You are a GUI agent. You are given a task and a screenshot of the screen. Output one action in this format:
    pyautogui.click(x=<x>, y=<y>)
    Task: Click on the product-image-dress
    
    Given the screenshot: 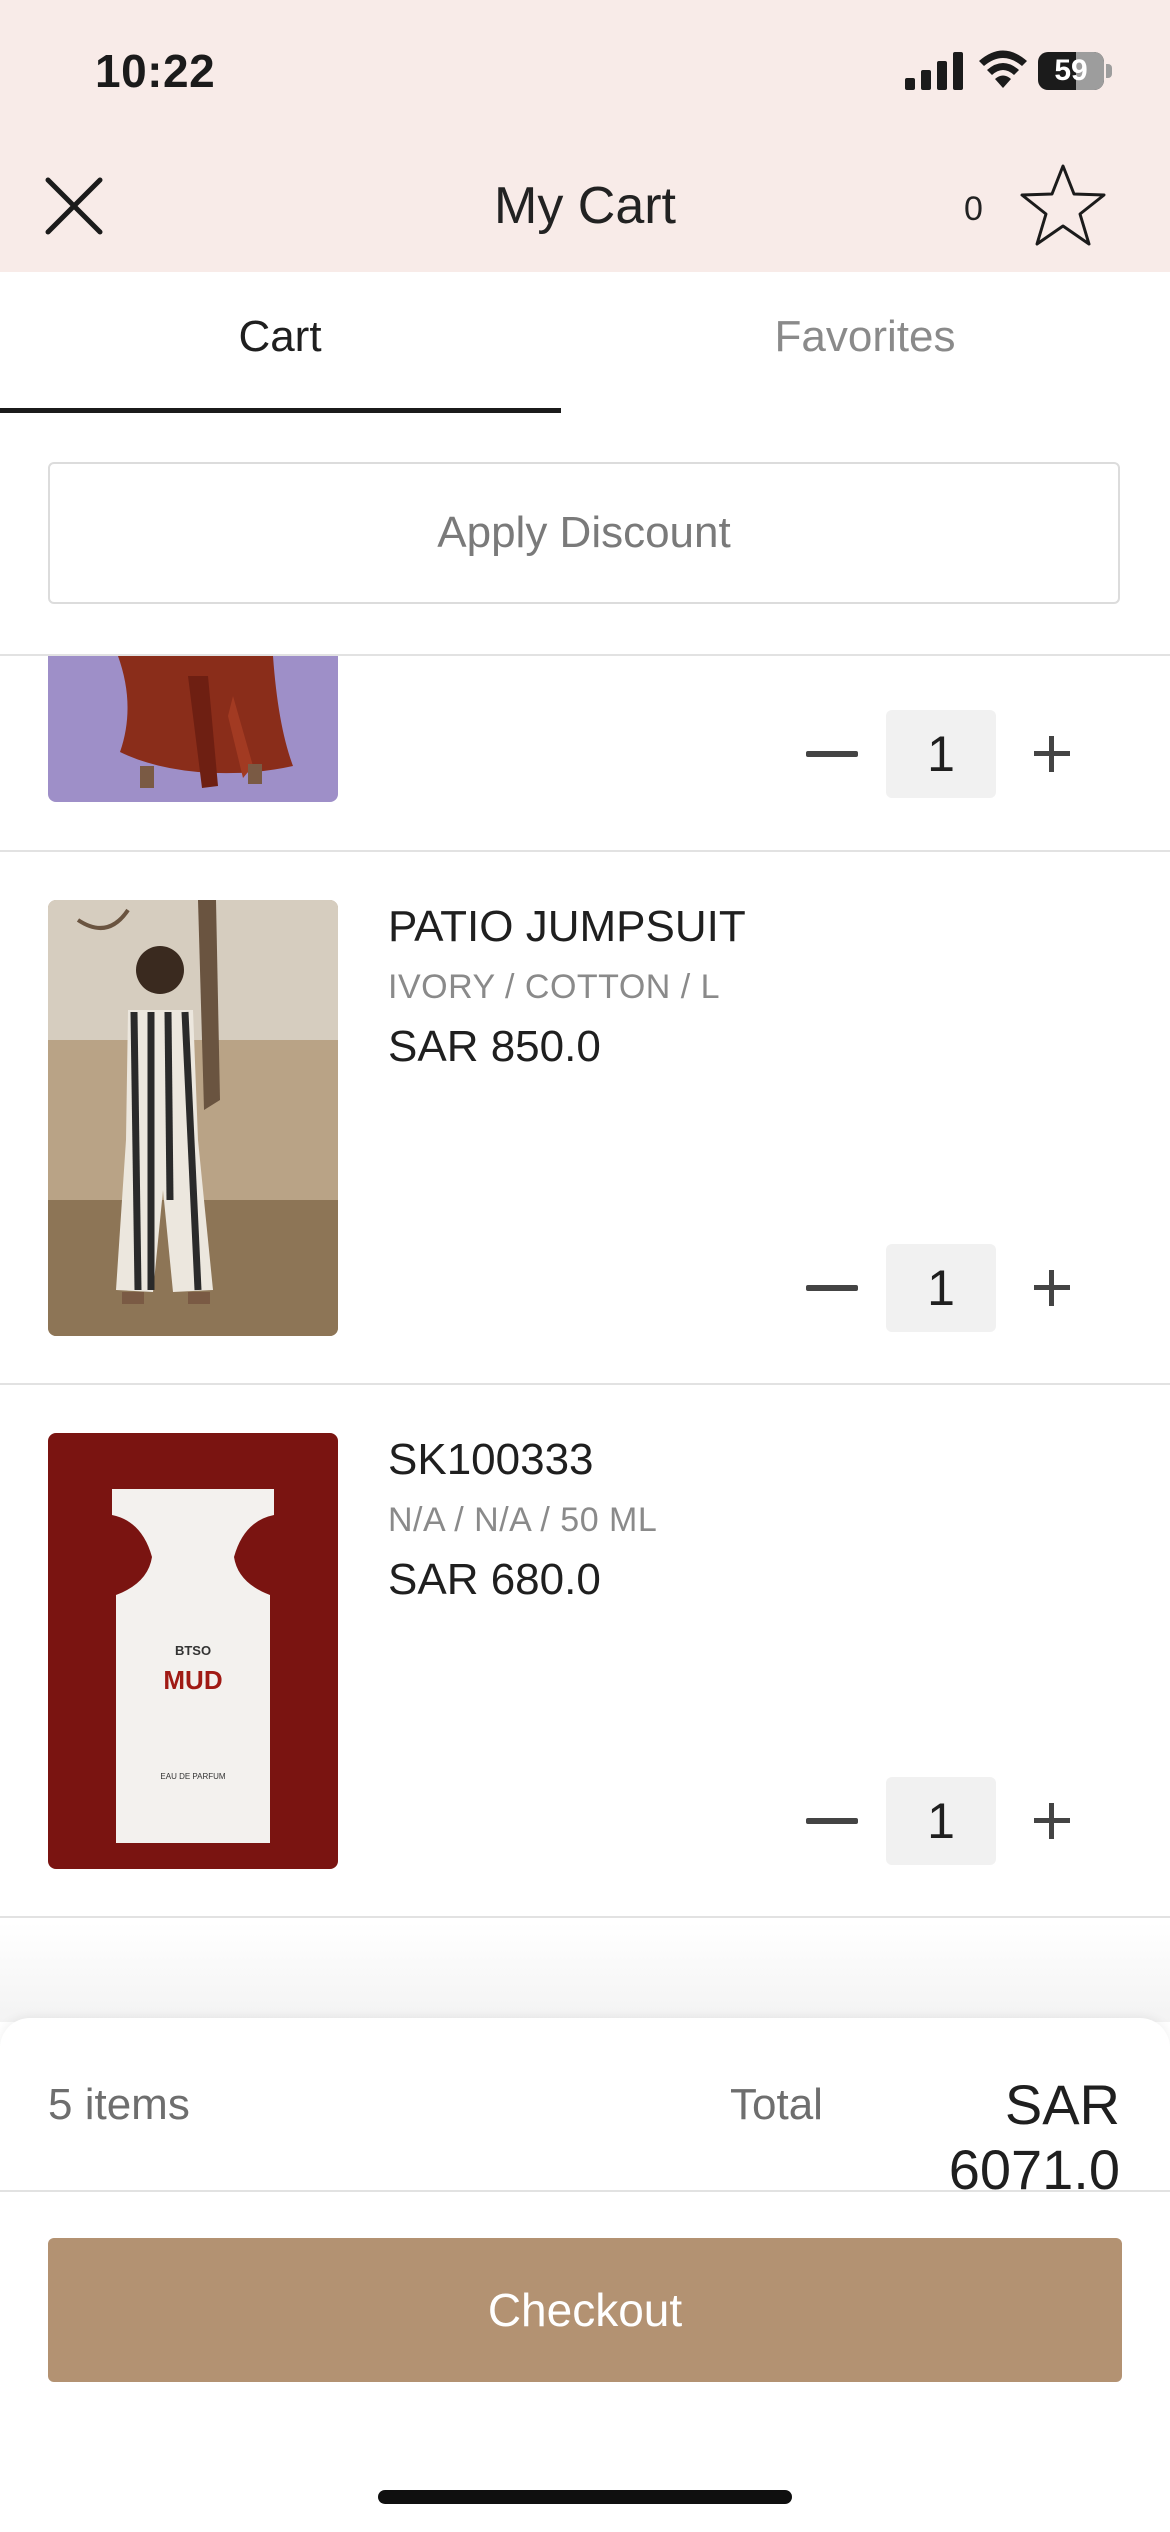 What is the action you would take?
    pyautogui.click(x=193, y=729)
    